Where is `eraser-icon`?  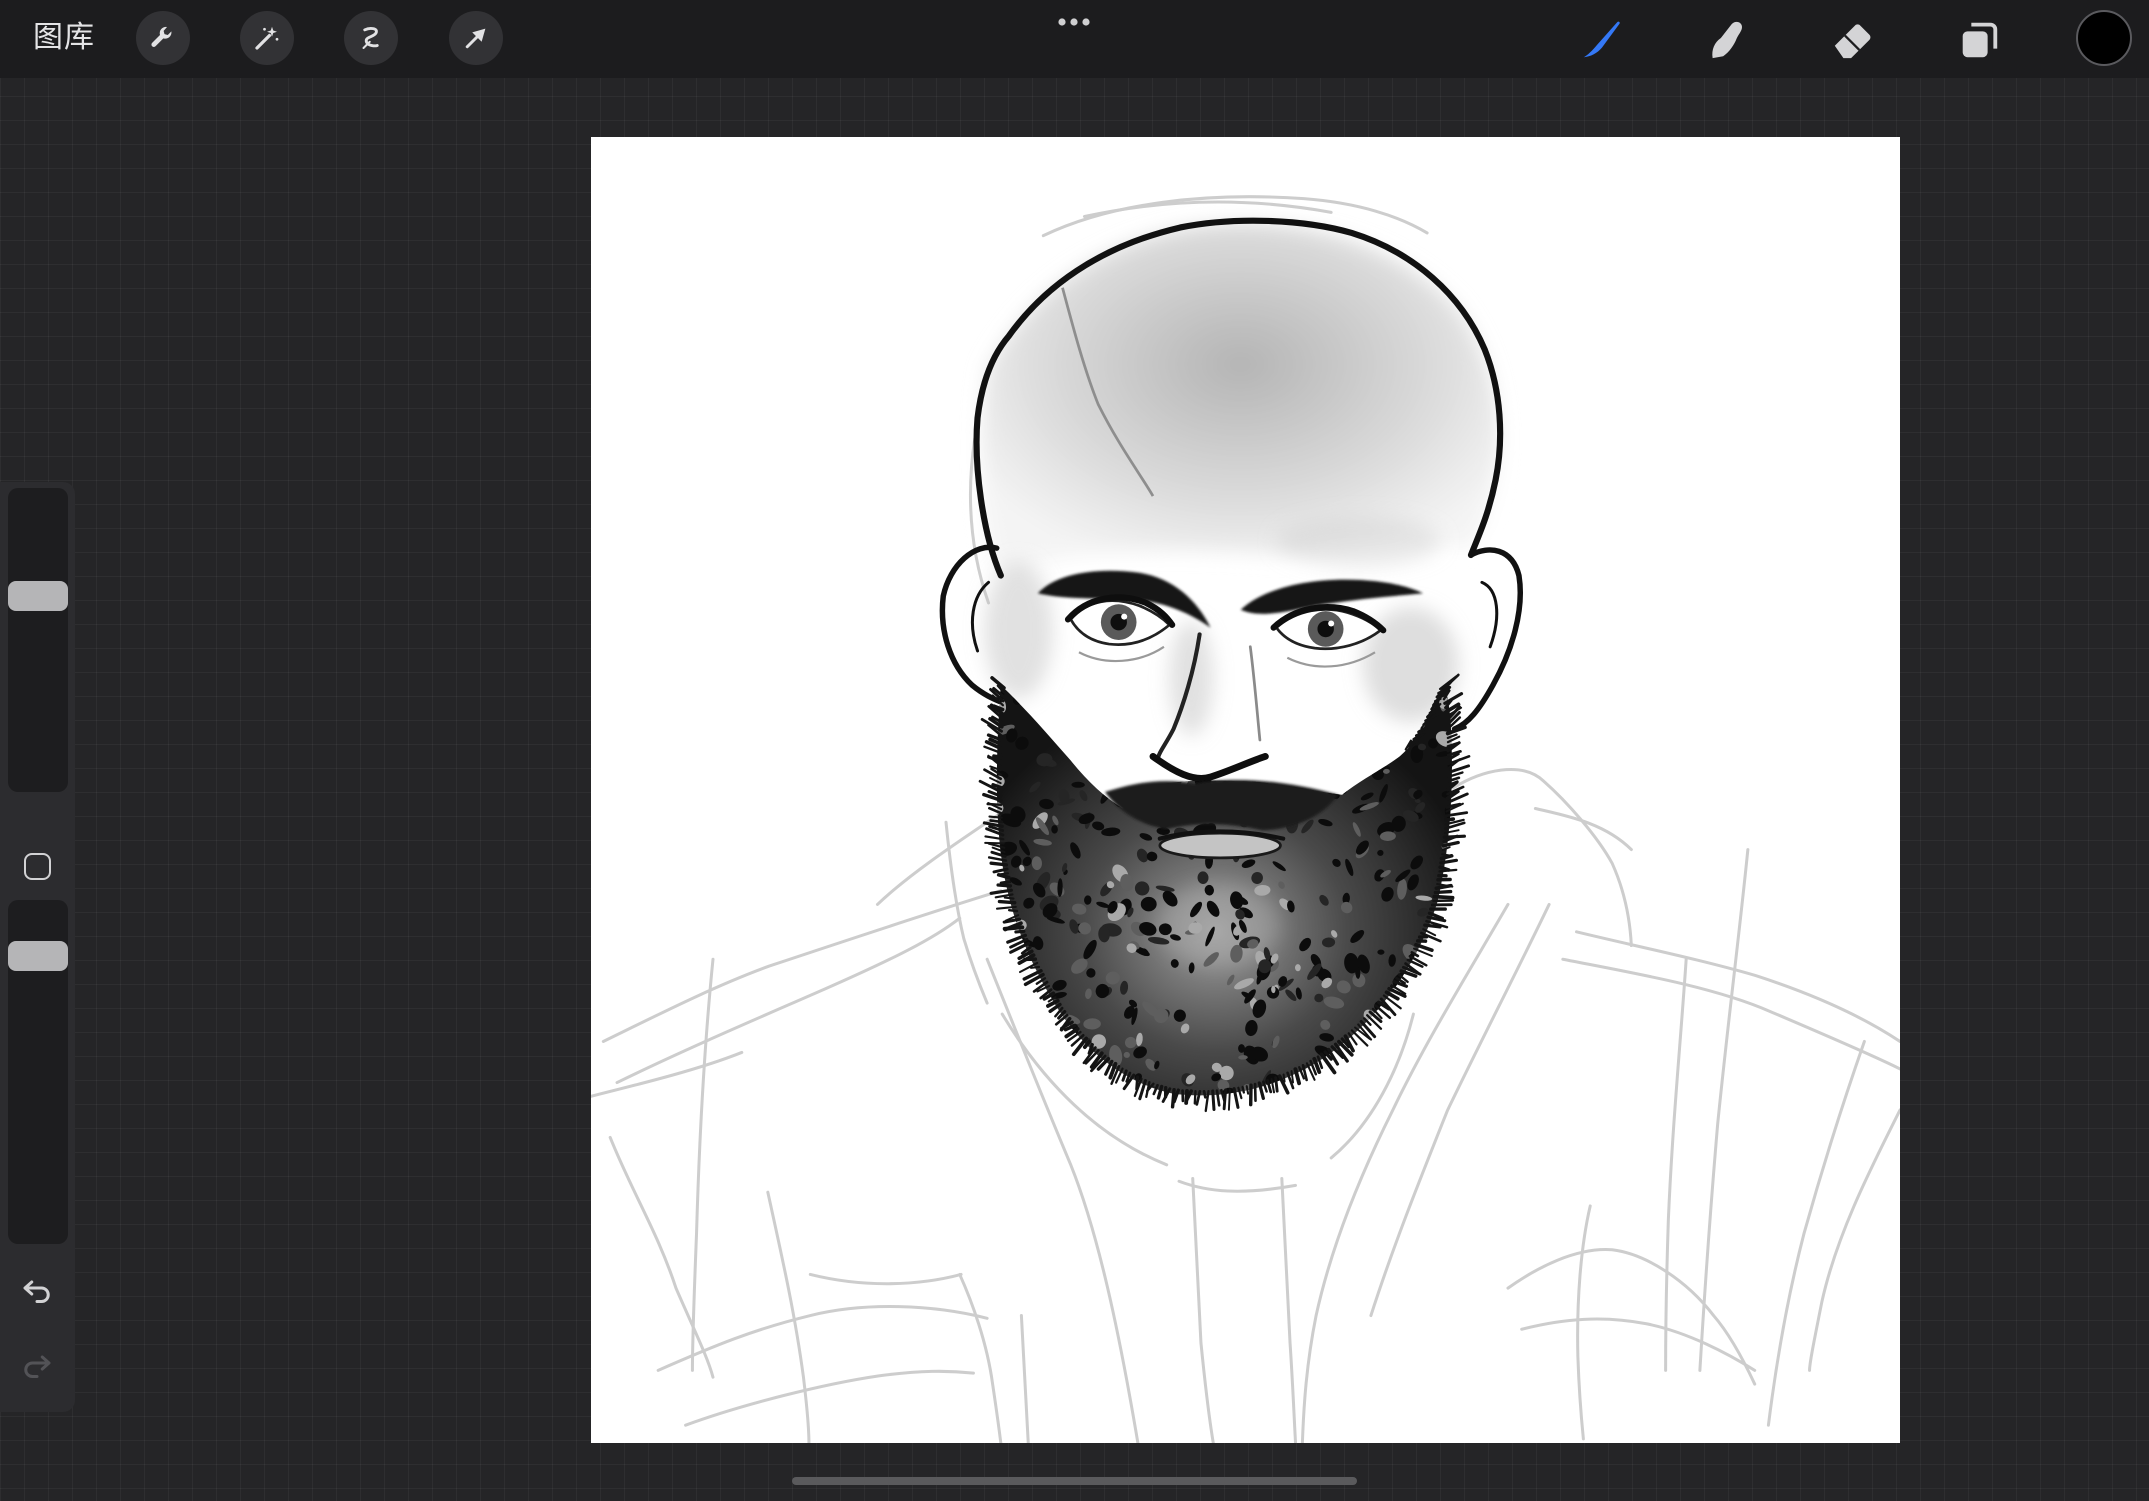
eraser-icon is located at coordinates (1852, 41).